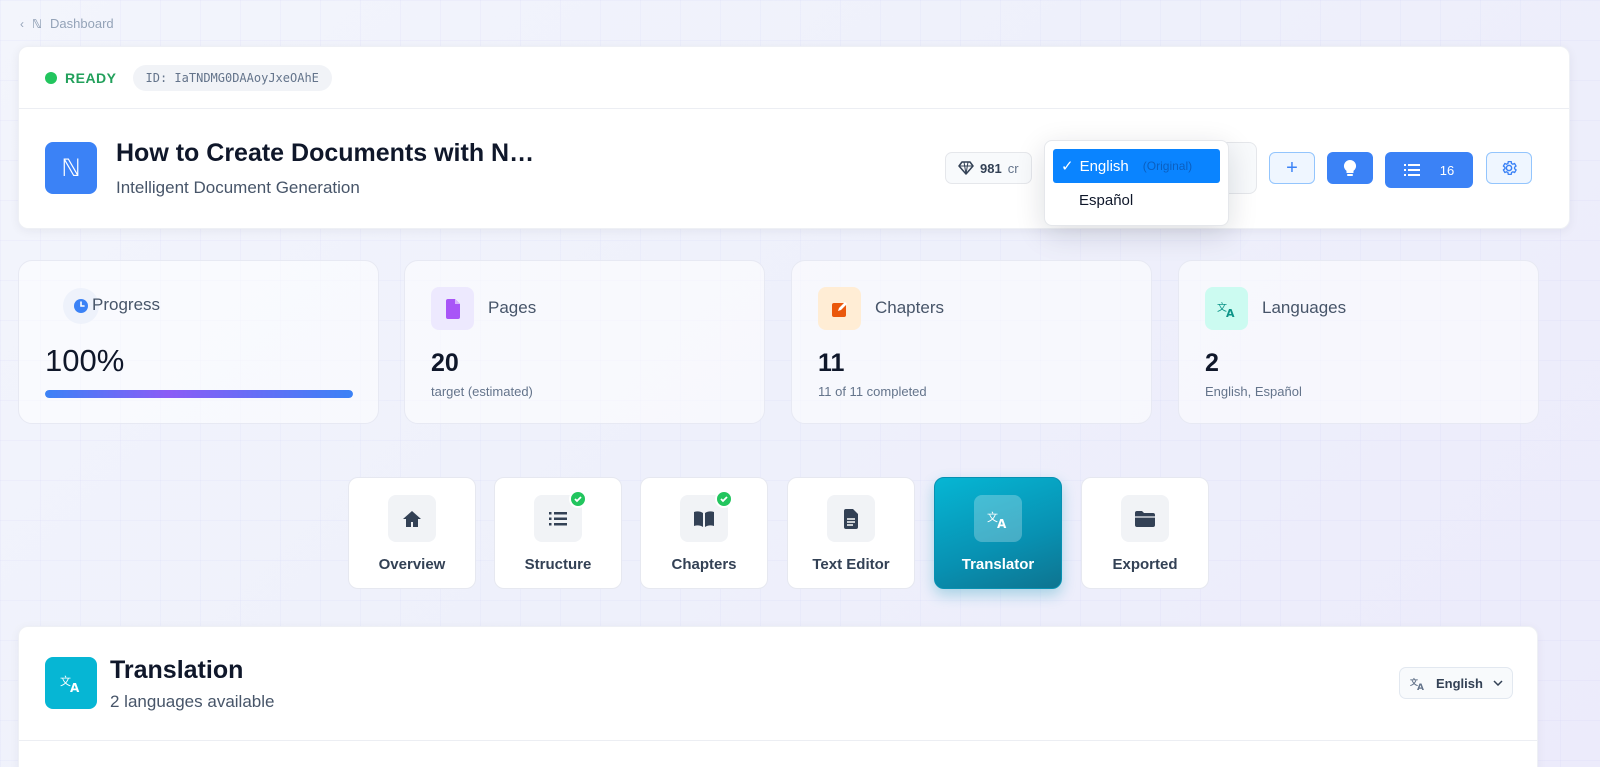 This screenshot has width=1600, height=767. I want to click on tab-translator: 文A Translator, so click(998, 533).